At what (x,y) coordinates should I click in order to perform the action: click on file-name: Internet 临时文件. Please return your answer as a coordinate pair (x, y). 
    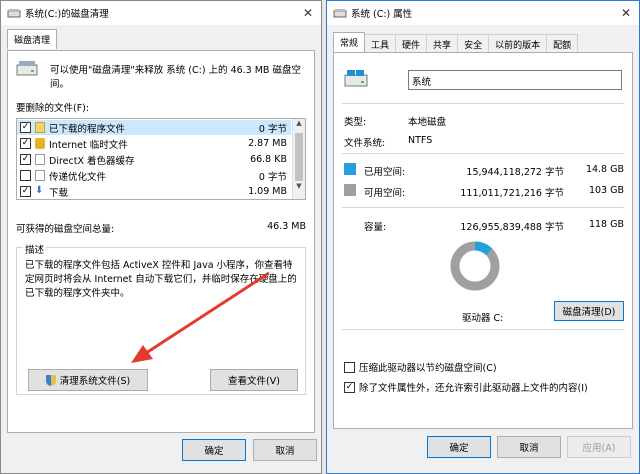
    Looking at the image, I should click on (88, 145).